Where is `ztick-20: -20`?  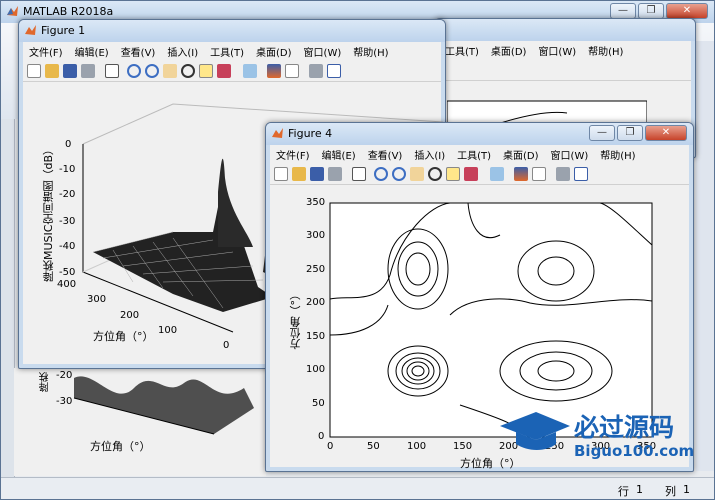 ztick-20: -20 is located at coordinates (67, 194).